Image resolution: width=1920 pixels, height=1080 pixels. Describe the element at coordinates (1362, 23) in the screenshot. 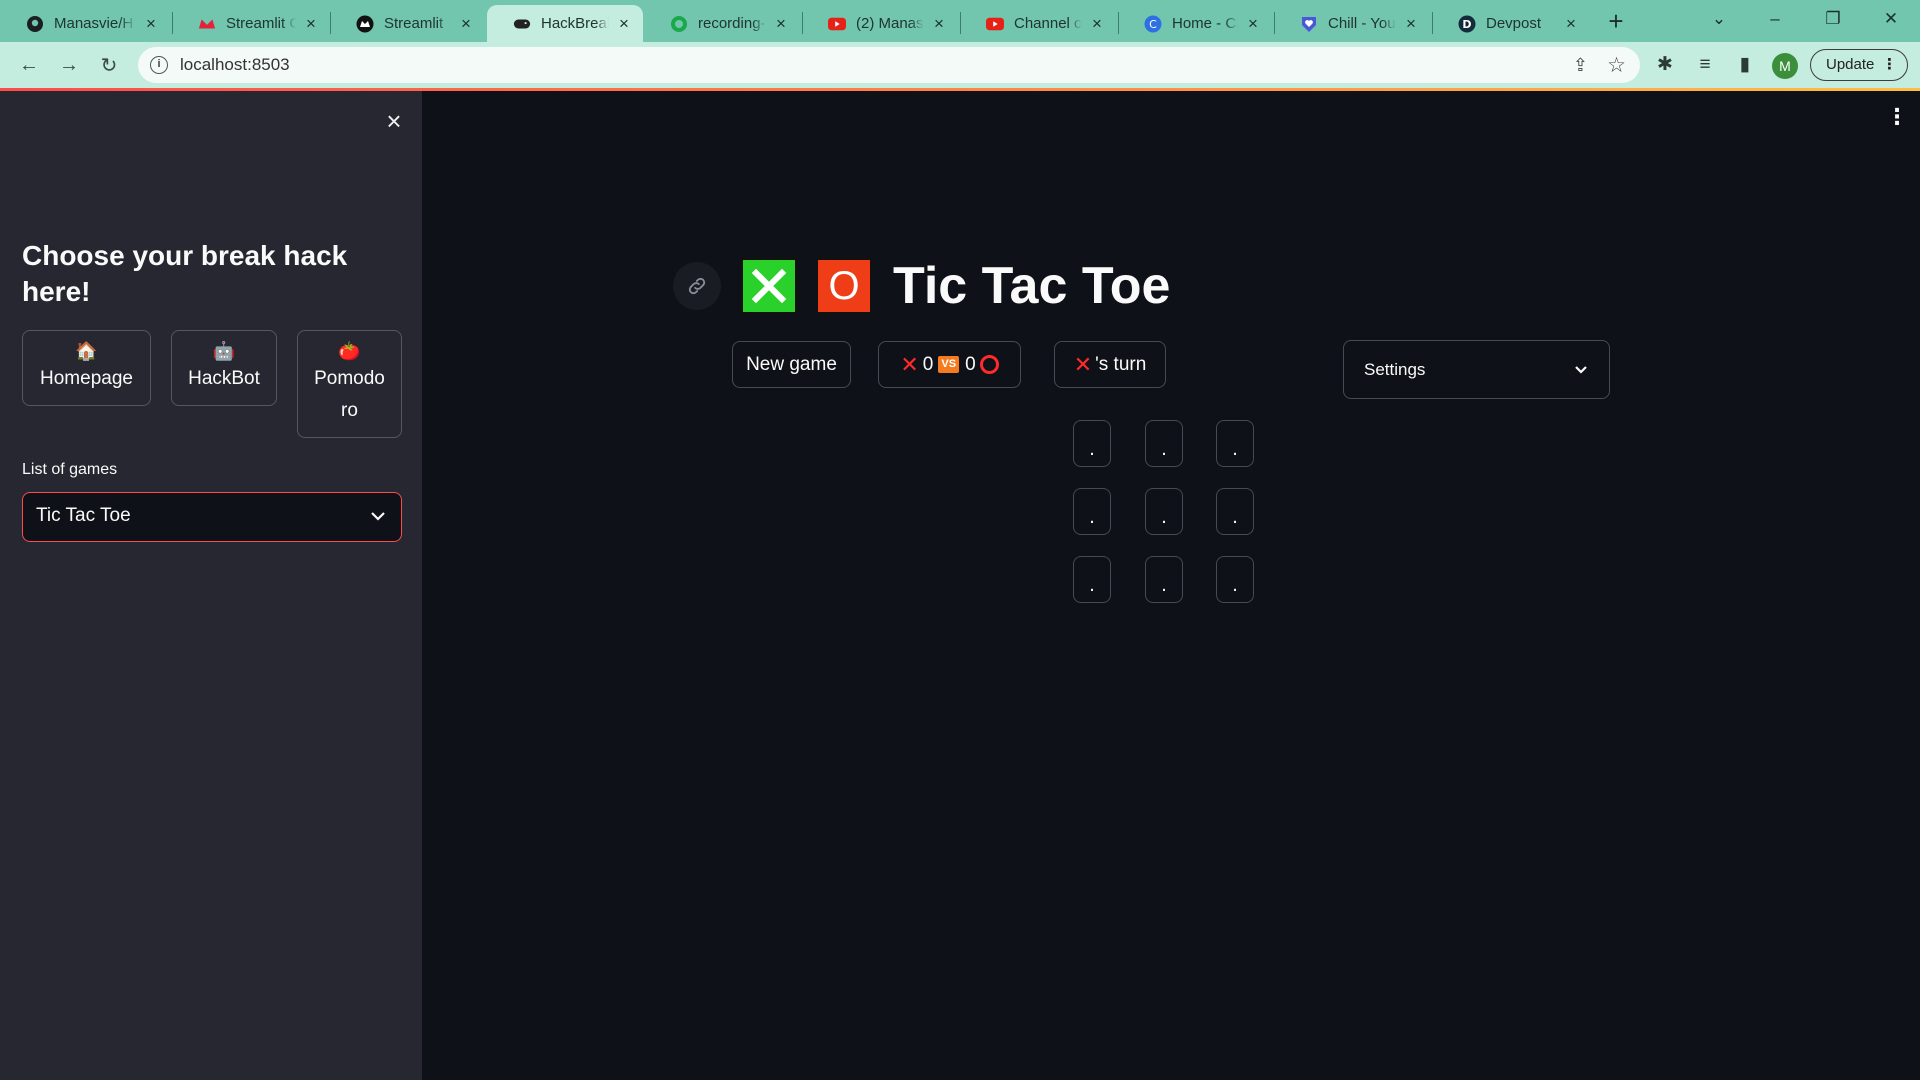

I see `tab-title: Chill - YouT` at that location.